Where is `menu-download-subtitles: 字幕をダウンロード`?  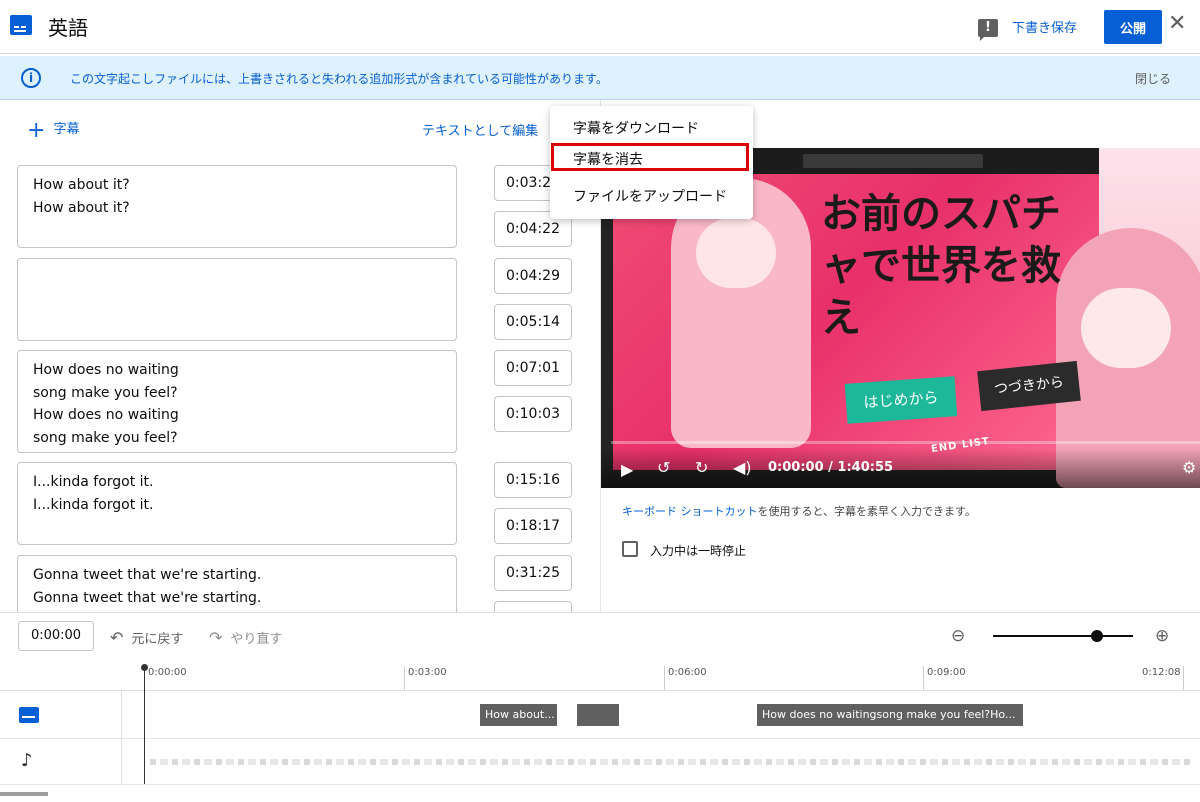 menu-download-subtitles: 字幕をダウンロード is located at coordinates (636, 128).